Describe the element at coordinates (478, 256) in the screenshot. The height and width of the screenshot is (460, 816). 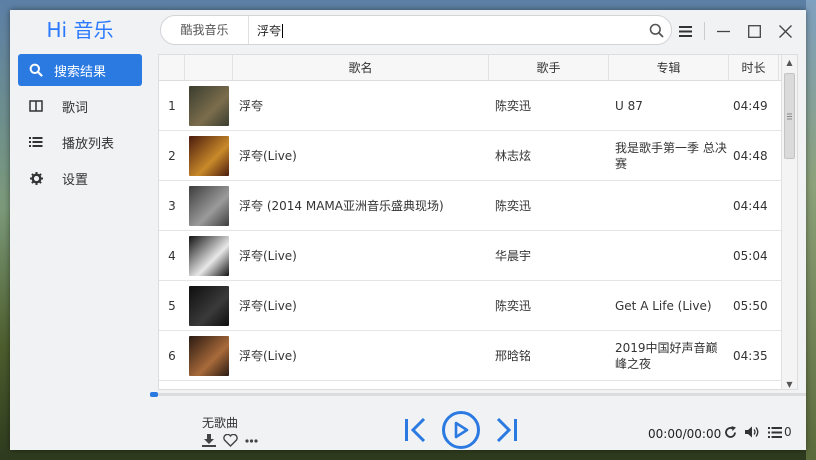
I see `table-row: 4 浮夸(Live) 华晨宇 05:04` at that location.